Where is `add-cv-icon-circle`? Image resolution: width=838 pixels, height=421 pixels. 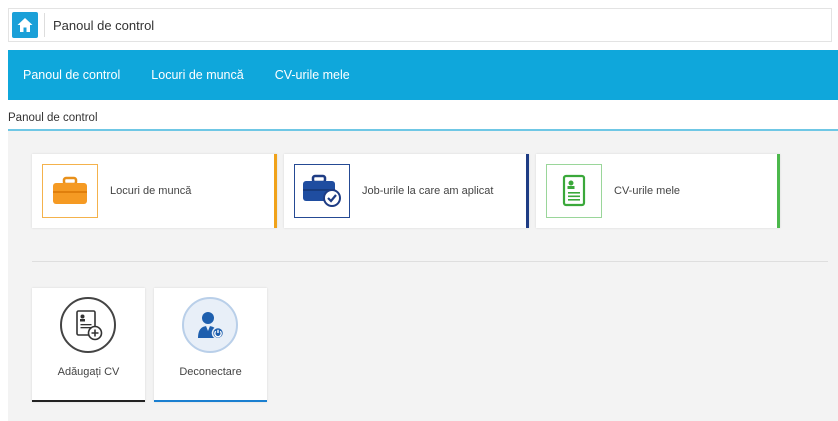 add-cv-icon-circle is located at coordinates (88, 325).